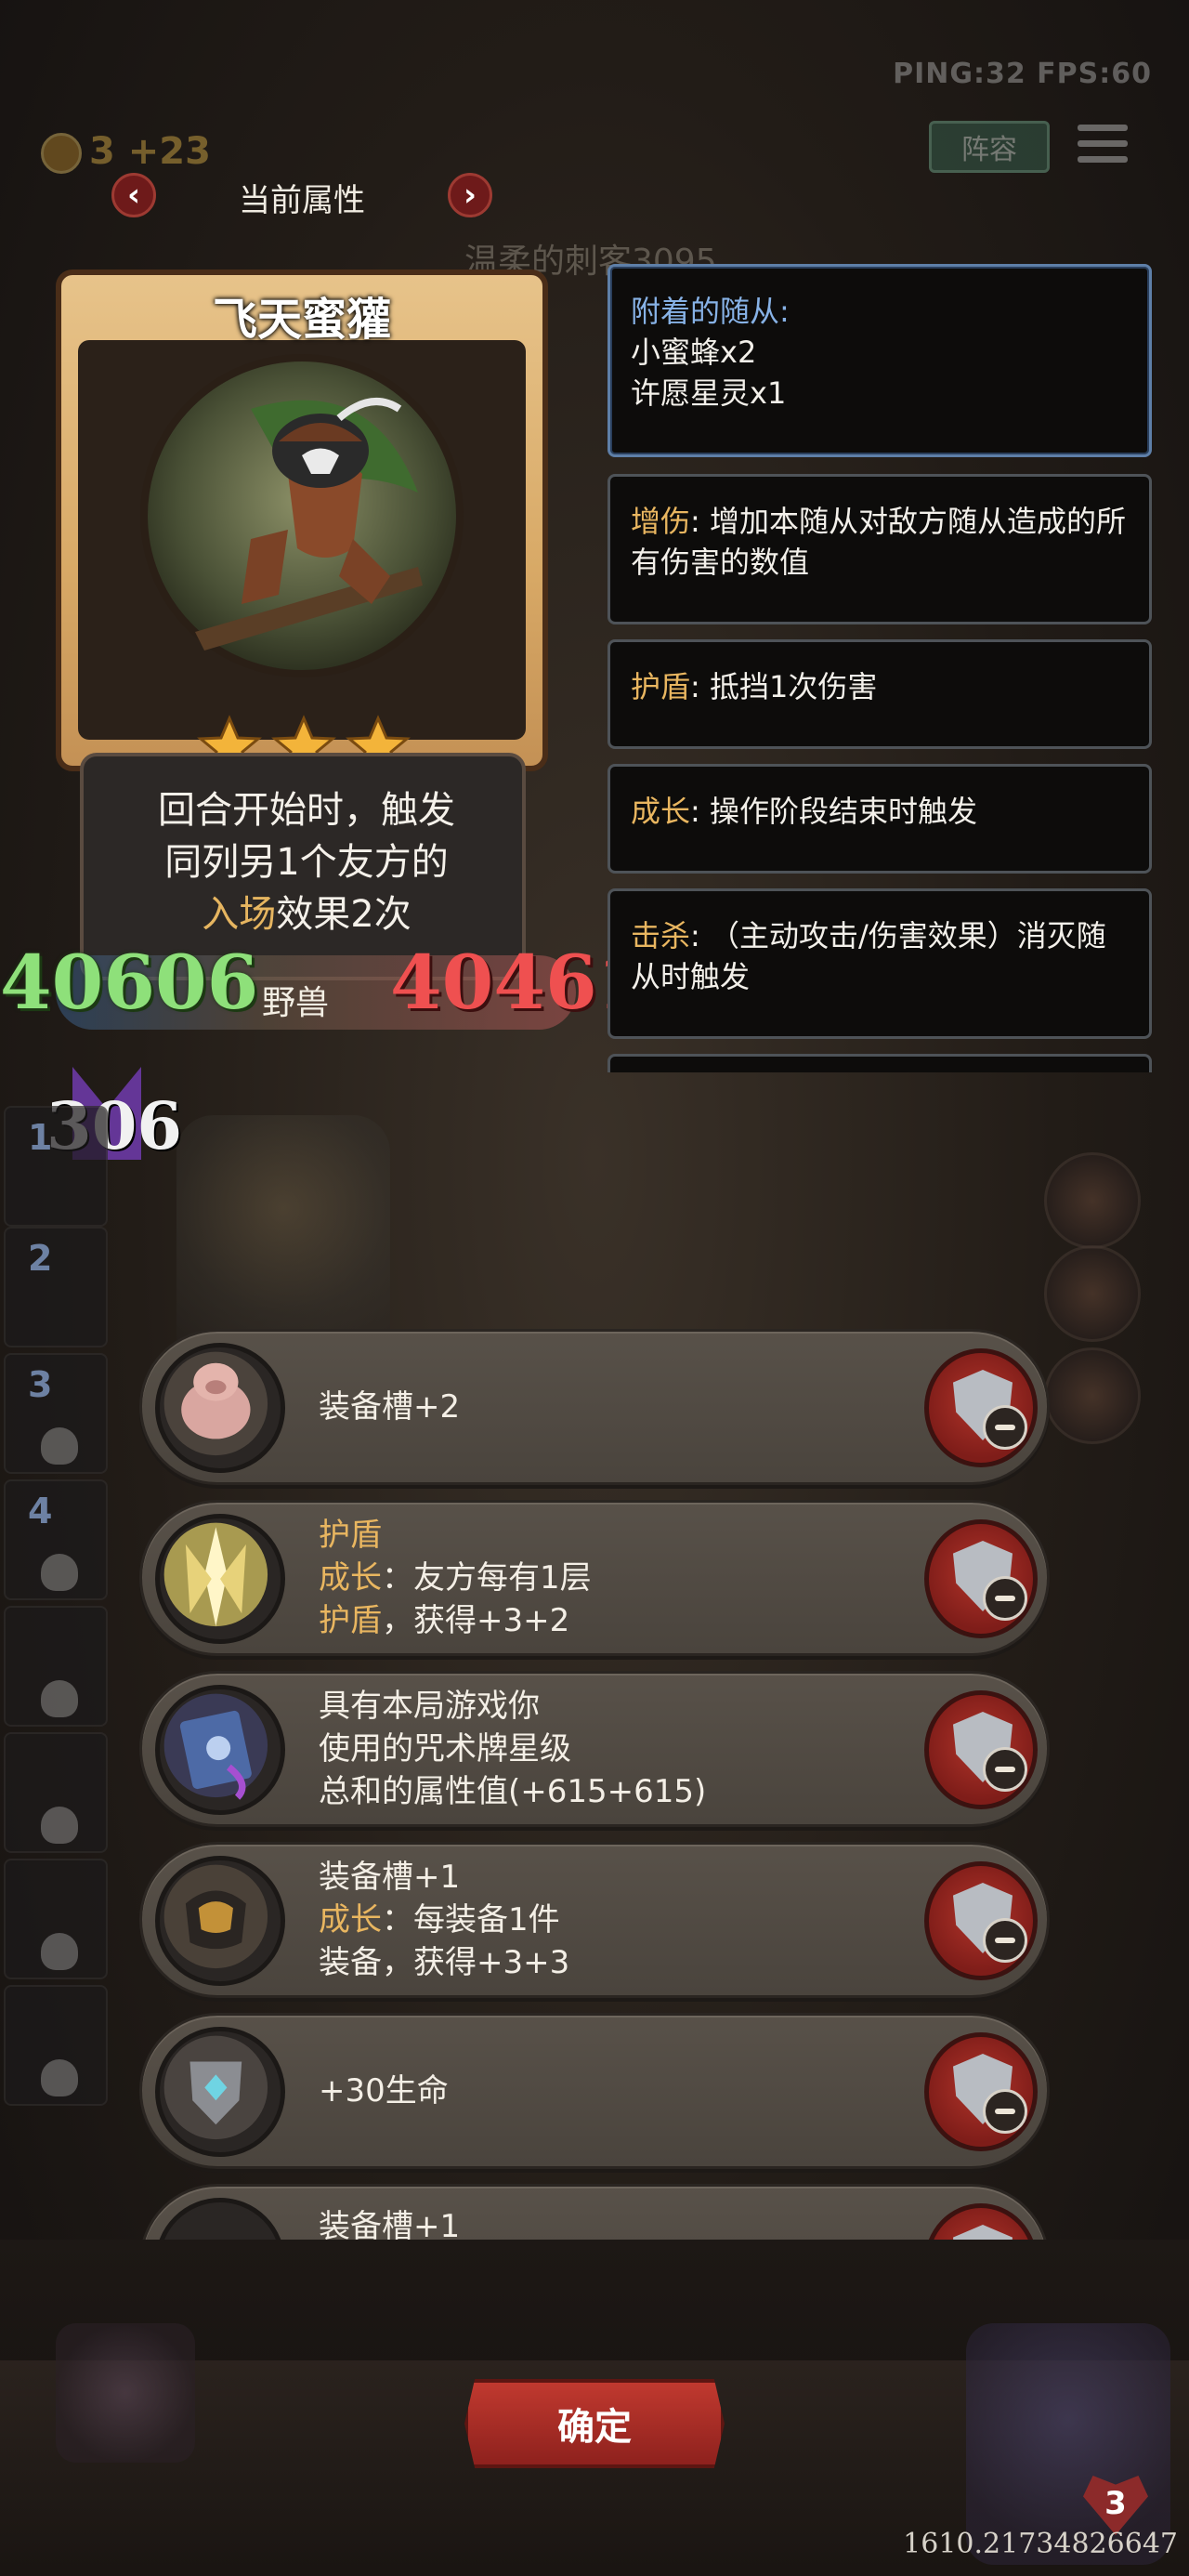  Describe the element at coordinates (296, 1003) in the screenshot. I see `tribe-label: 野兽` at that location.